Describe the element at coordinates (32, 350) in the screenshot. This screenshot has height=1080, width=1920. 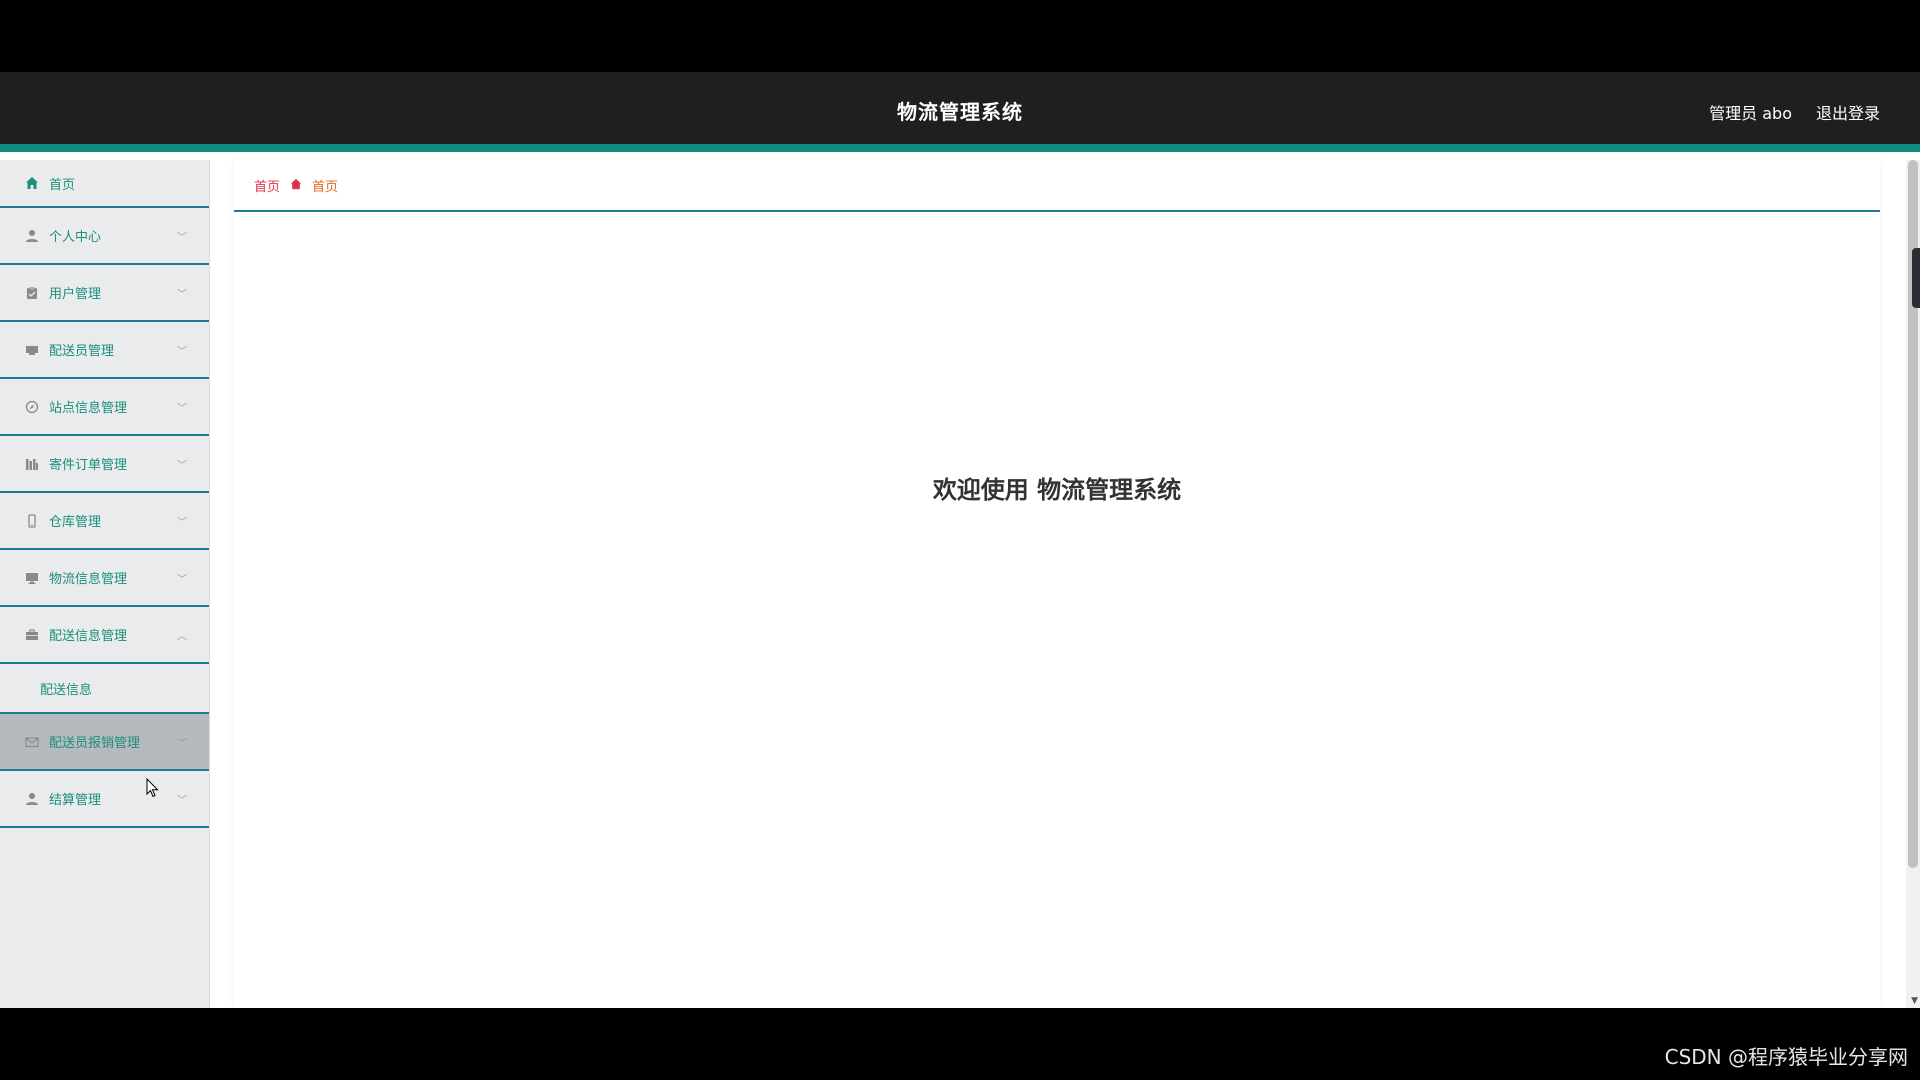
I see `courier-icon` at that location.